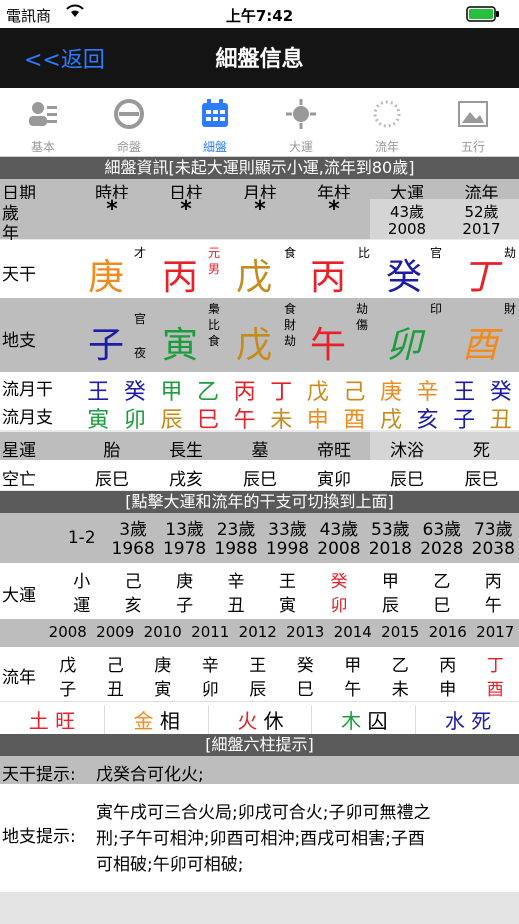  Describe the element at coordinates (259, 502) in the screenshot. I see `section-header-tip: [點擊大運和流年的干支可切換到上面]` at that location.